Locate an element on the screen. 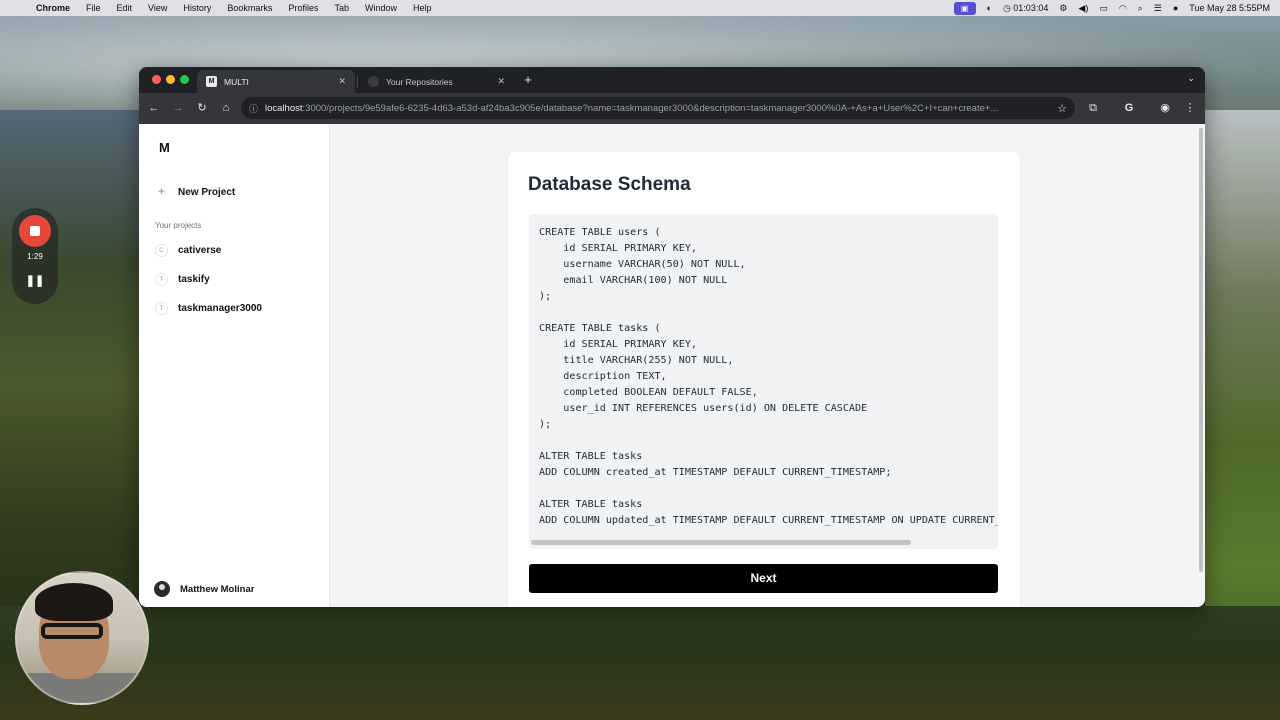 Image resolution: width=1280 pixels, height=720 pixels. siri-icon: ● is located at coordinates (1175, 8).